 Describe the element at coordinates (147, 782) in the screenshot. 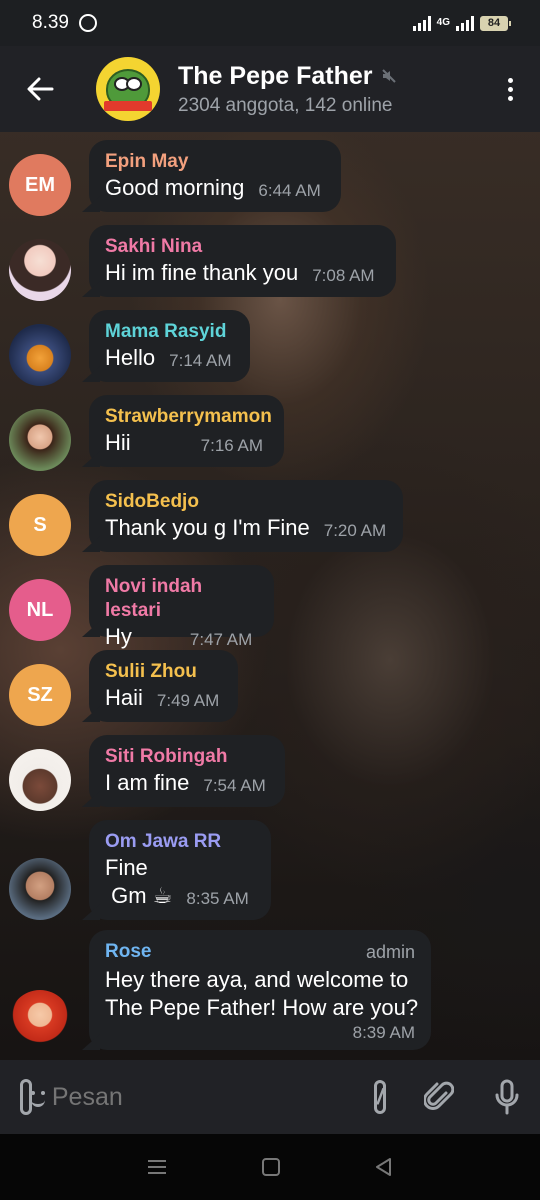

I see `message-text: I am fine` at that location.